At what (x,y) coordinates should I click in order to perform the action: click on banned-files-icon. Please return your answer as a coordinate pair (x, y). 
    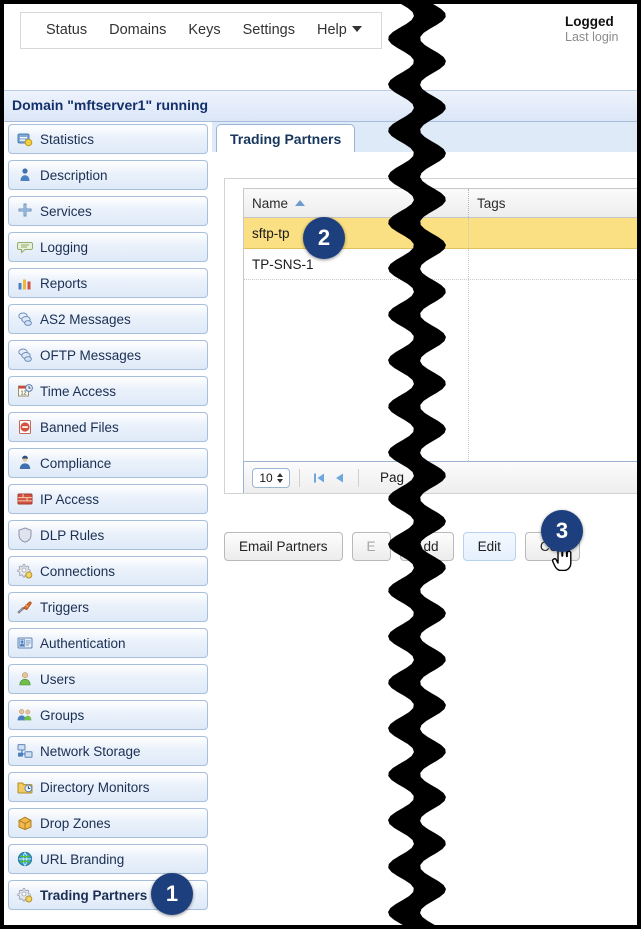
    Looking at the image, I should click on (25, 427).